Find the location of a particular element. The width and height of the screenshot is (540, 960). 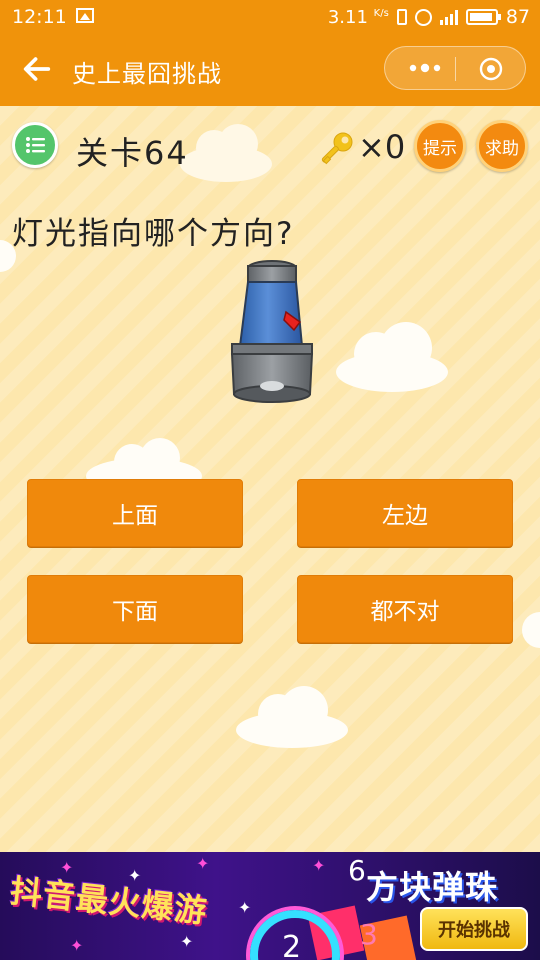

signal-icon is located at coordinates (448, 17).